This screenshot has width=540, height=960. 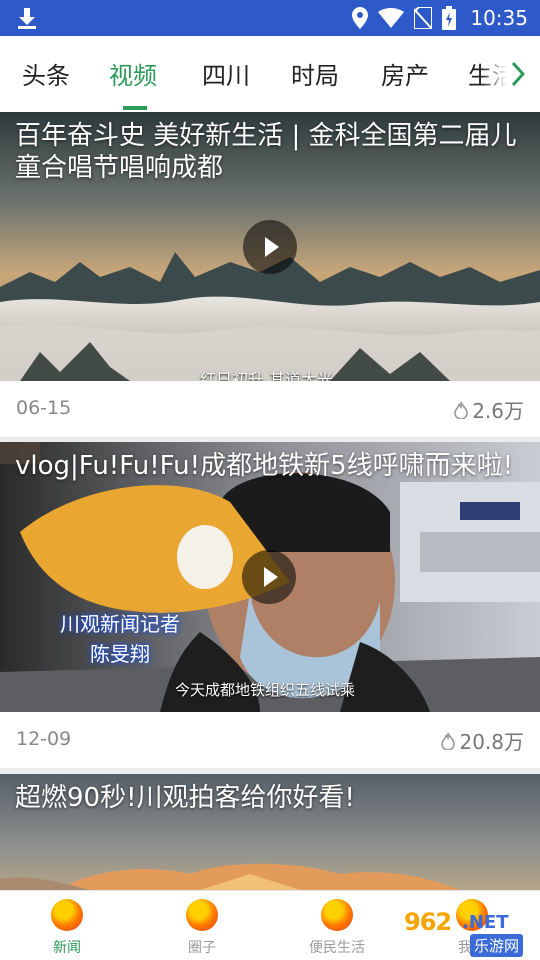 What do you see at coordinates (499, 18) in the screenshot?
I see `clock: 10:35` at bounding box center [499, 18].